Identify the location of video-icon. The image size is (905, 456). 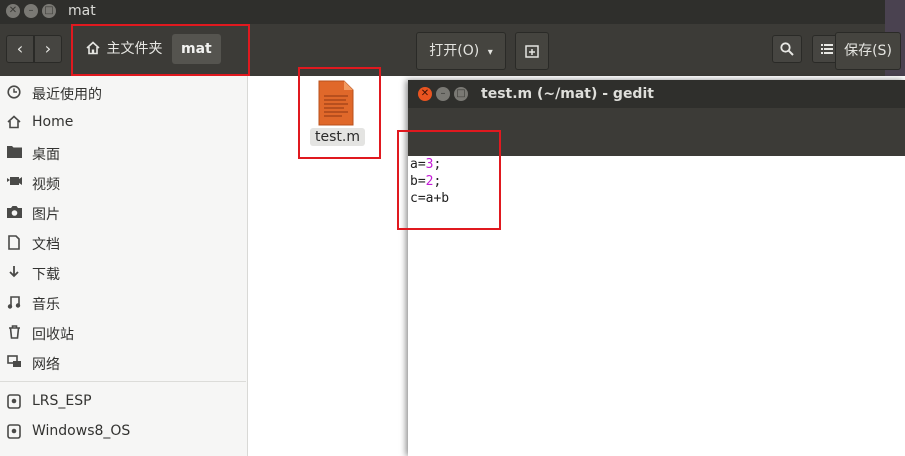
(14, 183).